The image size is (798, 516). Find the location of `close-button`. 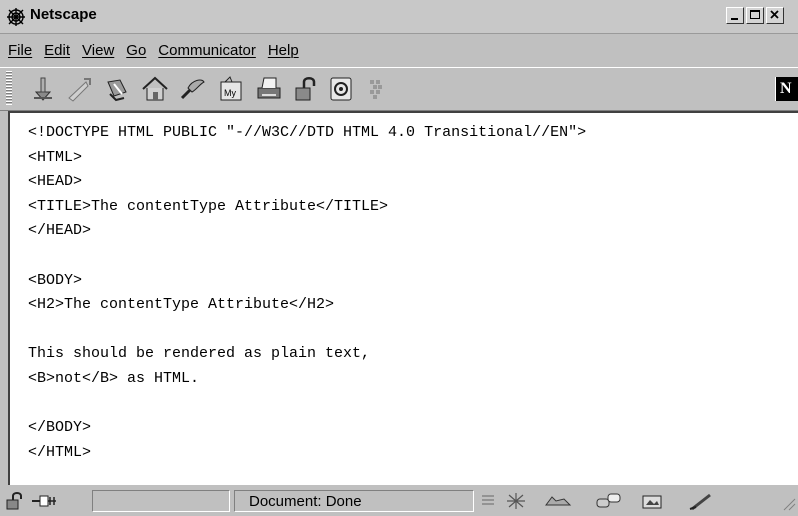

close-button is located at coordinates (775, 15).